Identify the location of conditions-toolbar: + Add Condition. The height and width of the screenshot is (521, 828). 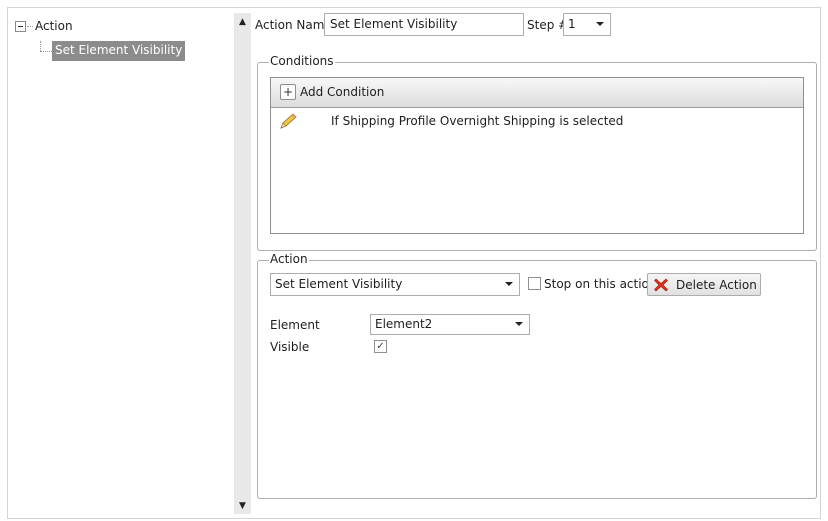
(537, 93).